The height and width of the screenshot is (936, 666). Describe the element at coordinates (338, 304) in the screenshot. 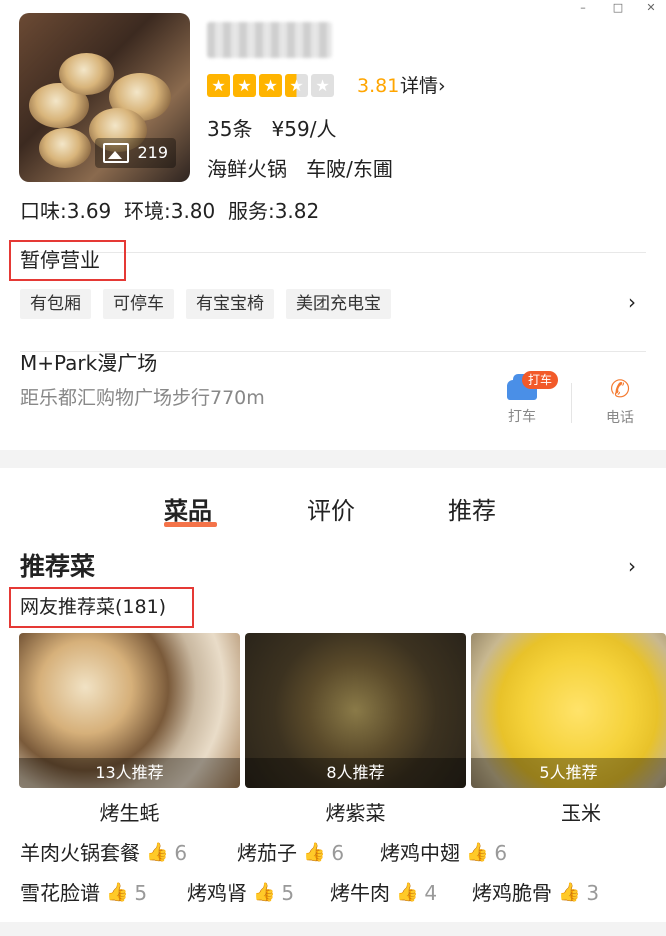

I see `tag: 美团充电宝` at that location.